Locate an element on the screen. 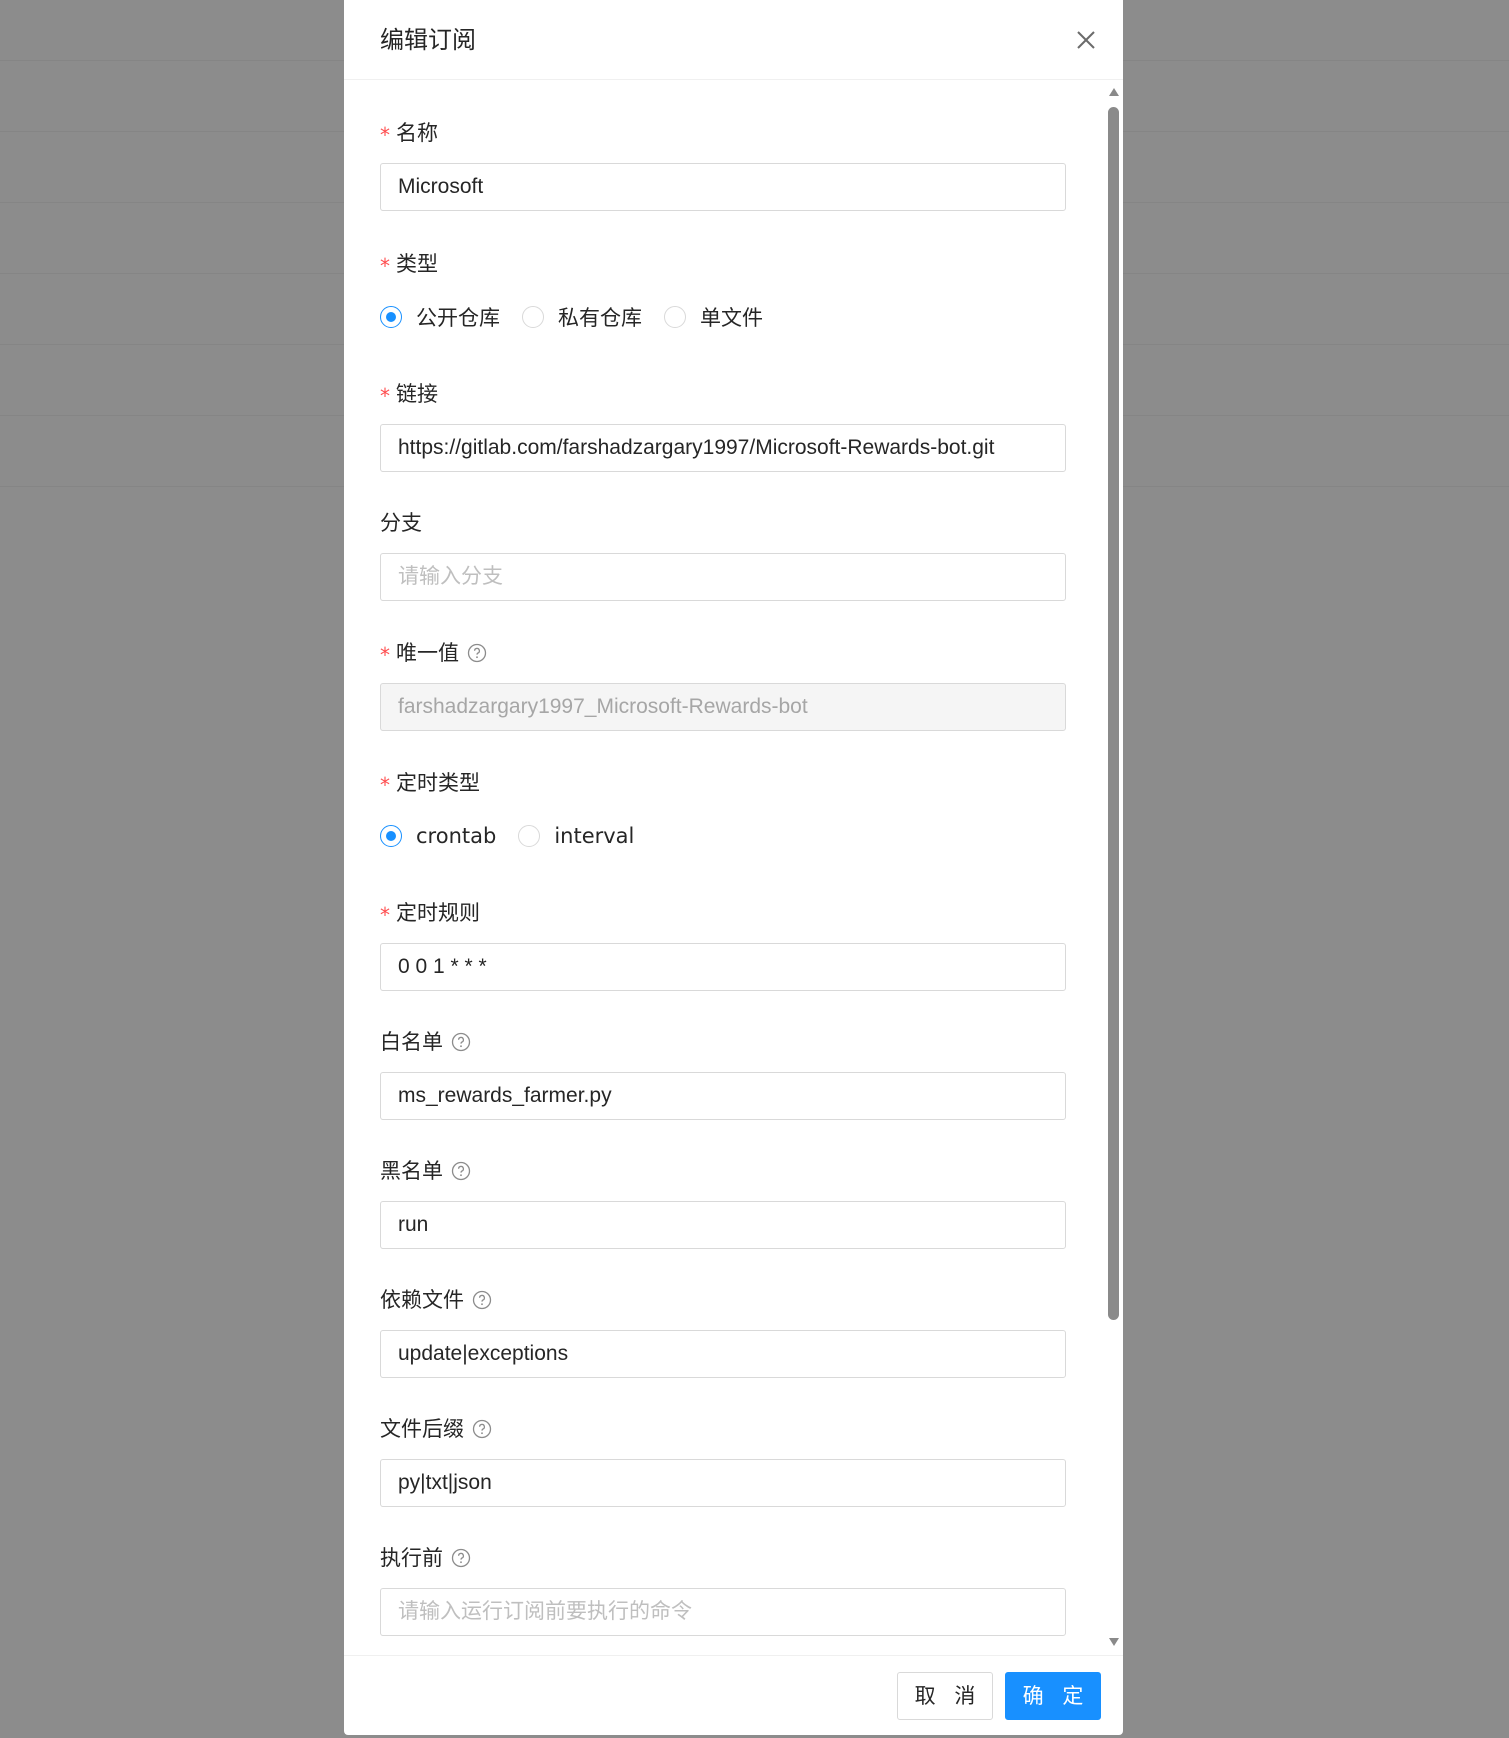 This screenshot has height=1738, width=1509. name-label-text: 名称 is located at coordinates (417, 133).